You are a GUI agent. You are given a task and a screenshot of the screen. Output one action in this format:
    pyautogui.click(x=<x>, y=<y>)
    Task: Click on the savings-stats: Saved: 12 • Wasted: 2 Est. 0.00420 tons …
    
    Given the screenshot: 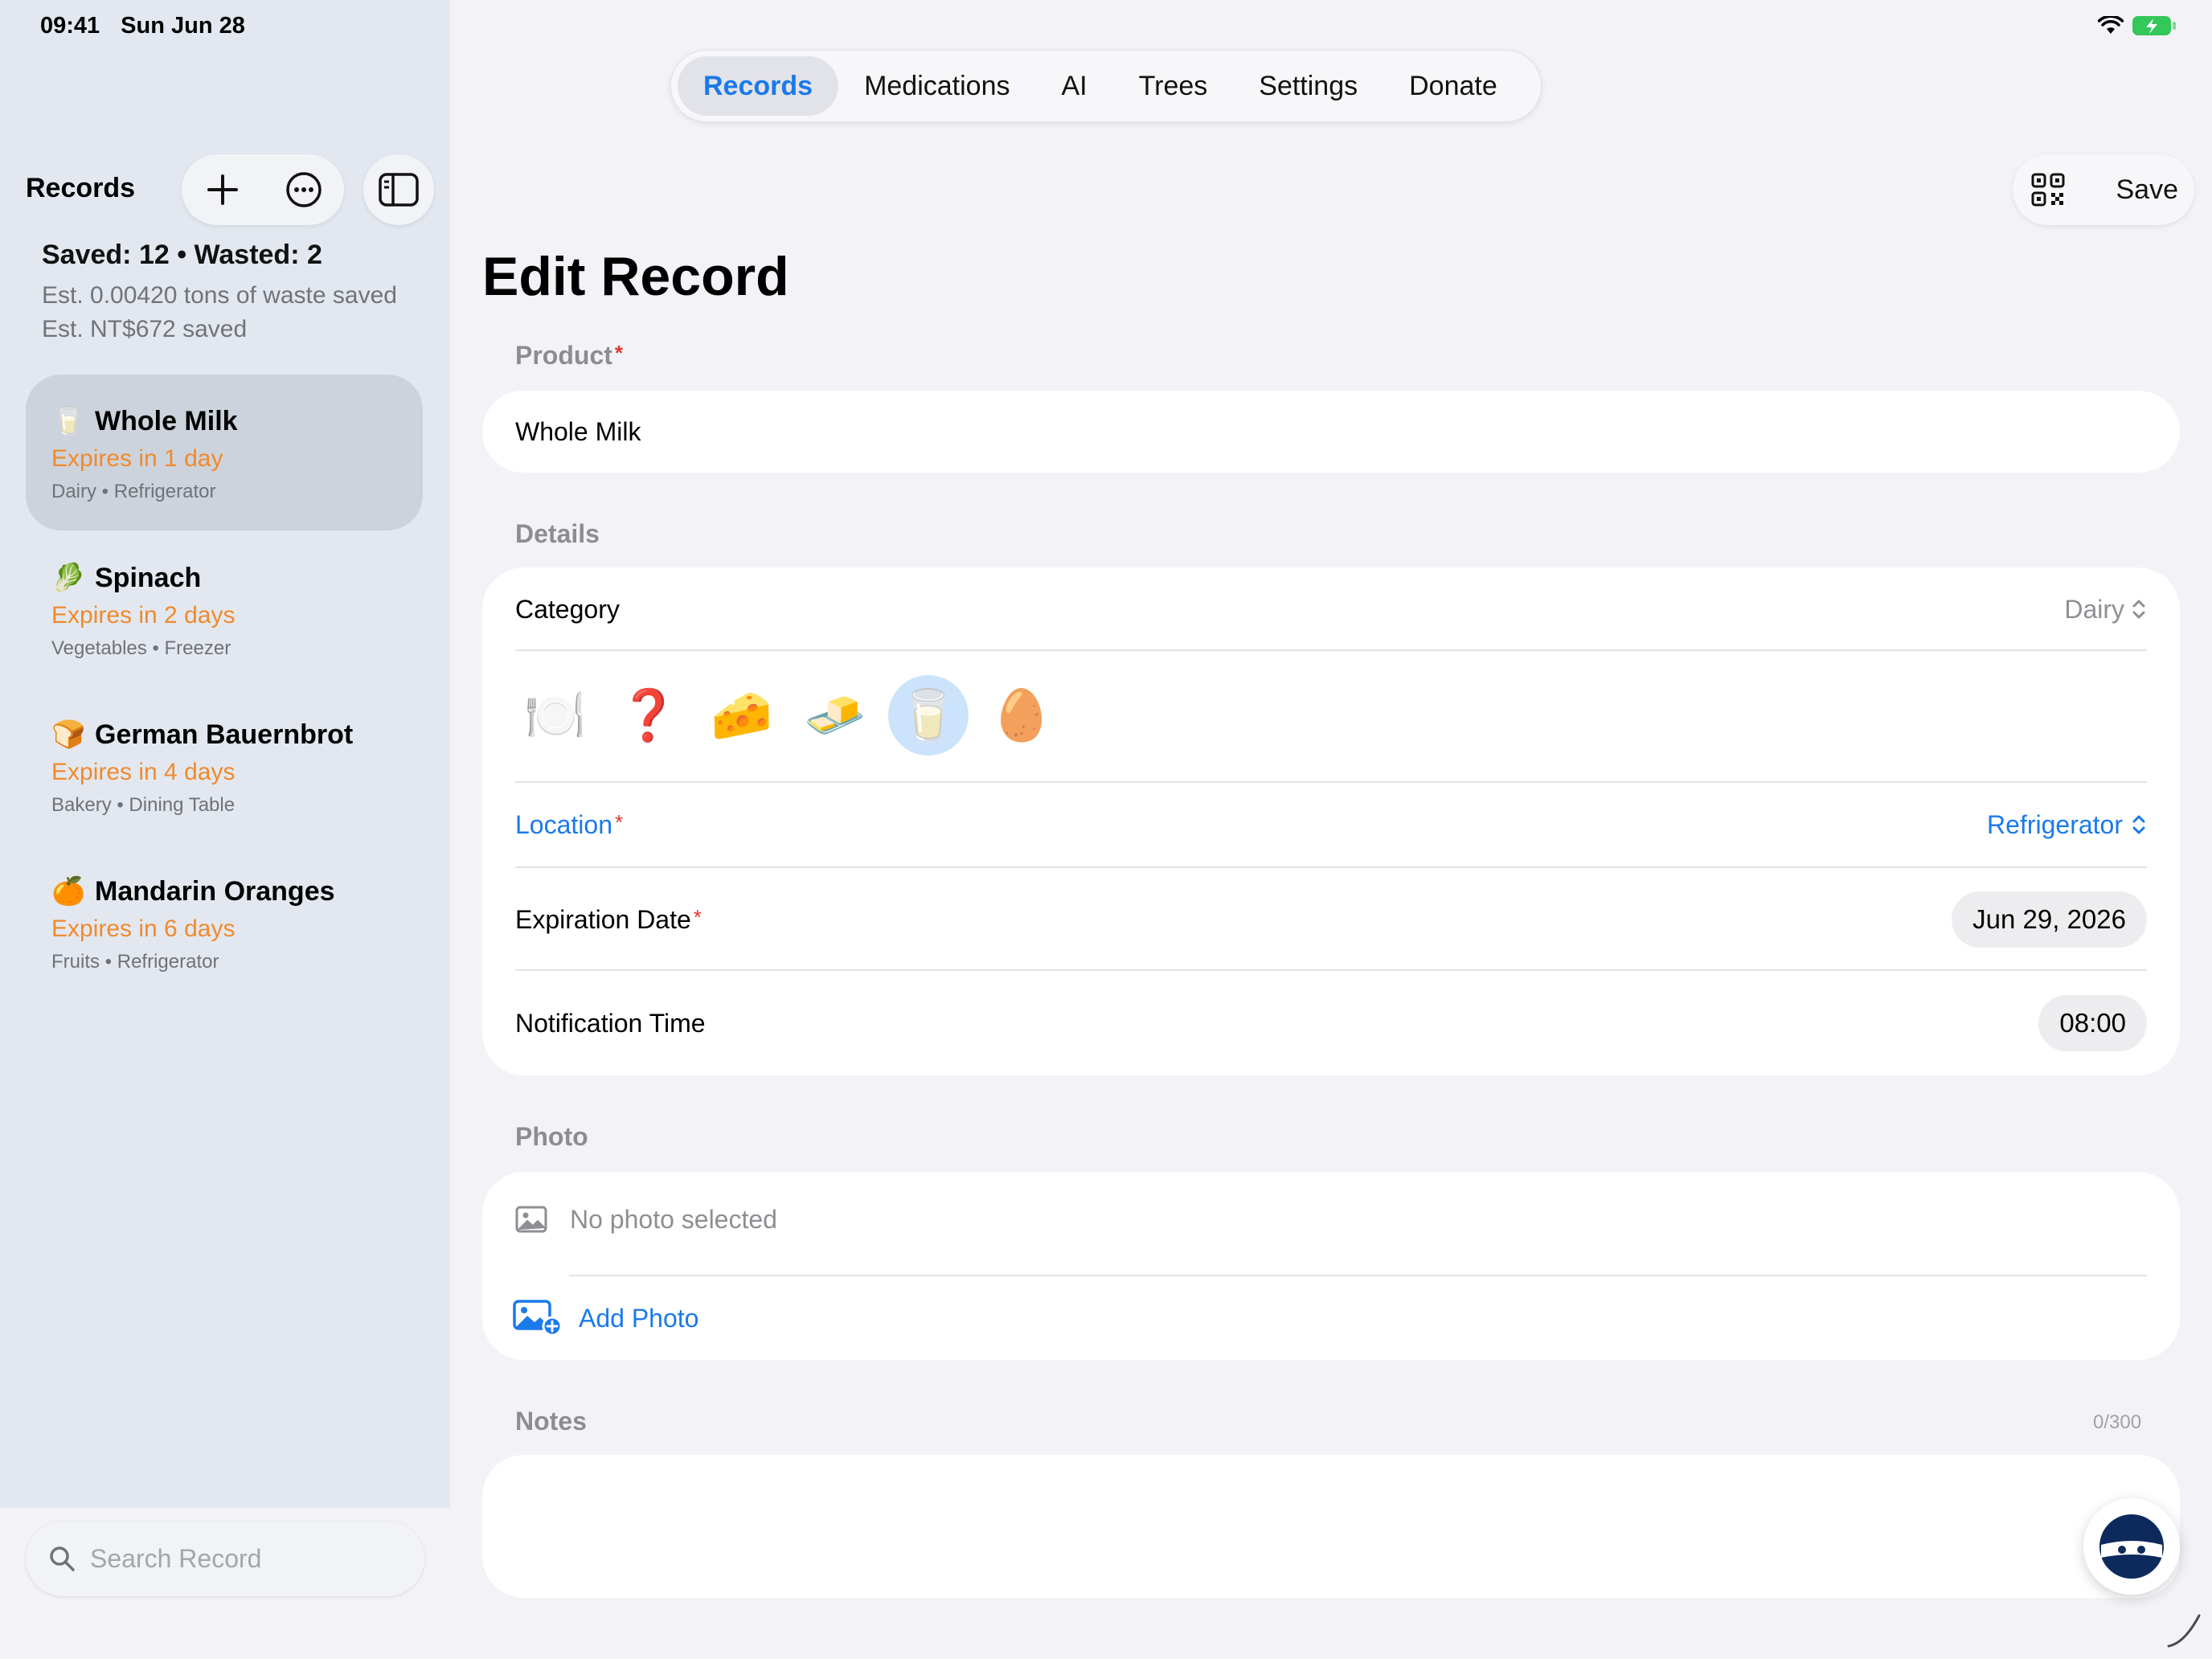 What is the action you would take?
    pyautogui.click(x=219, y=291)
    